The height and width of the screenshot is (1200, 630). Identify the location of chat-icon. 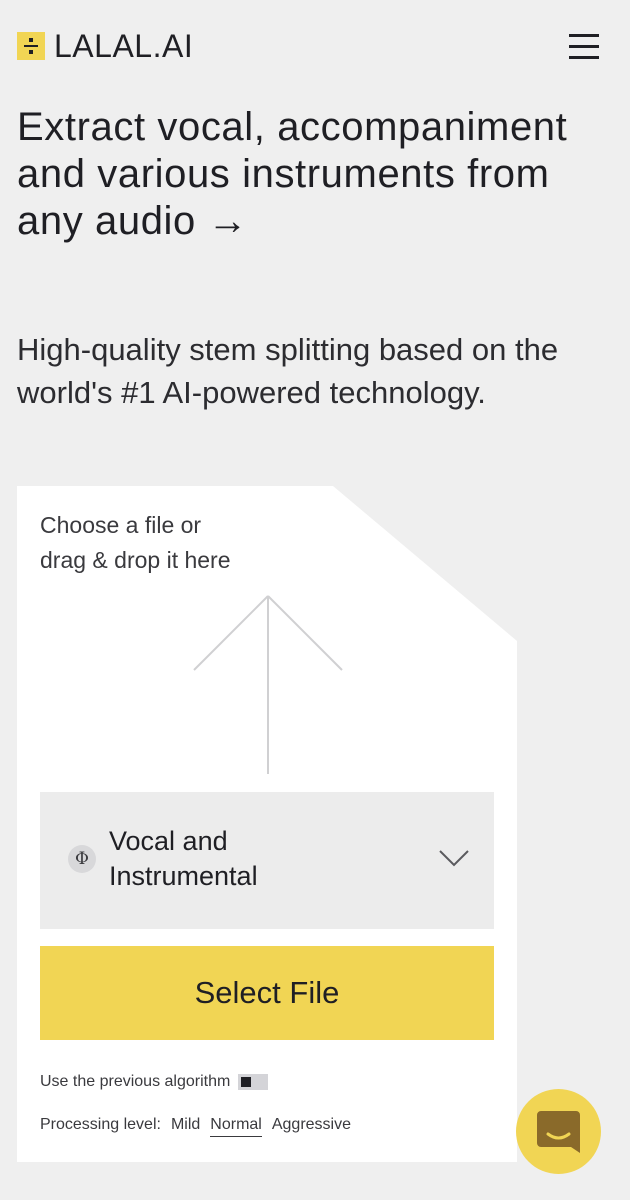
(558, 1132).